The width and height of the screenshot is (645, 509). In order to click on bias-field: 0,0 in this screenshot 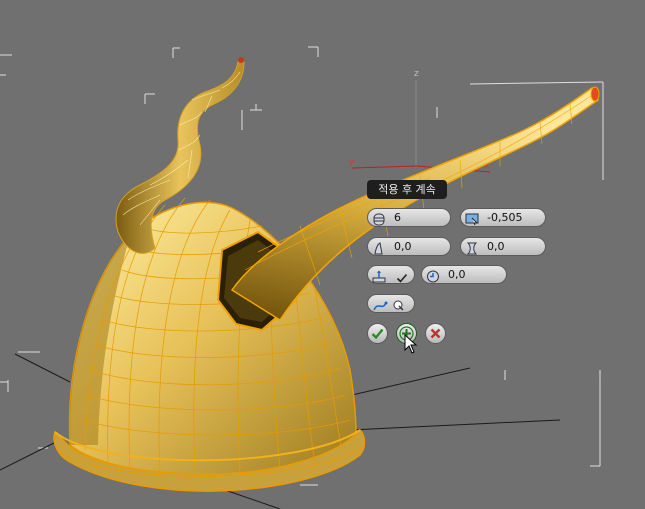, I will do `click(409, 246)`.